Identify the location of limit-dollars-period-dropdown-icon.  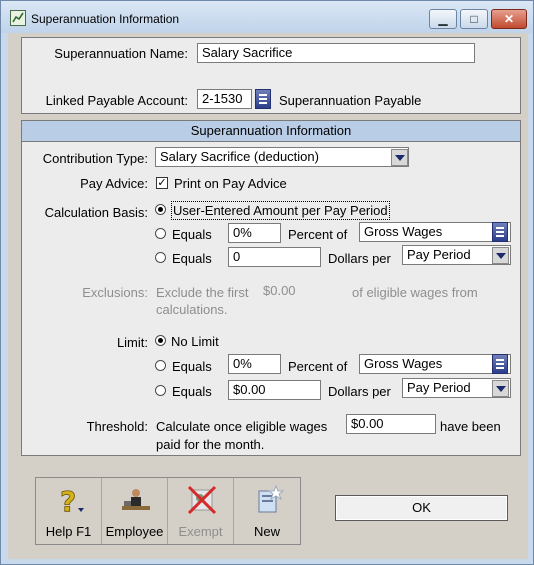
(500, 388).